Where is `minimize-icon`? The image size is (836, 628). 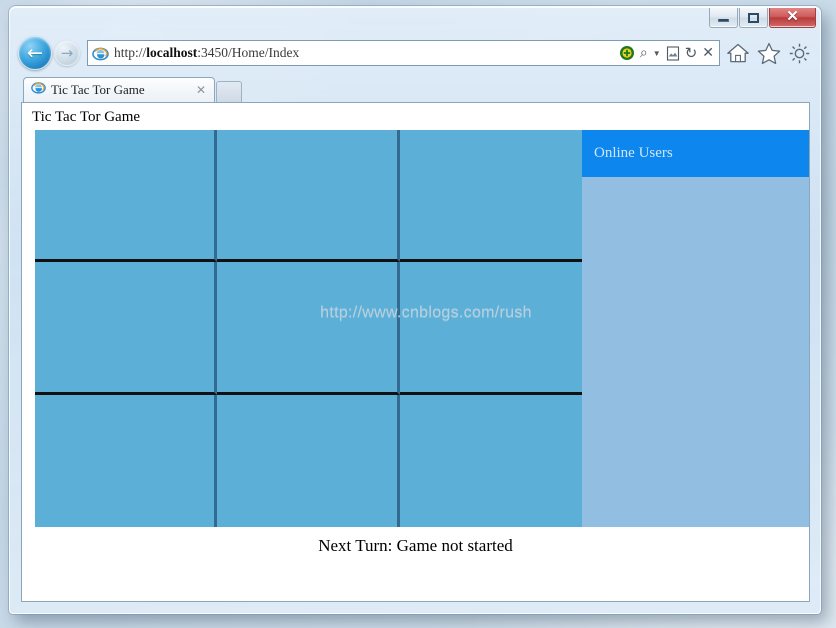 minimize-icon is located at coordinates (723, 20).